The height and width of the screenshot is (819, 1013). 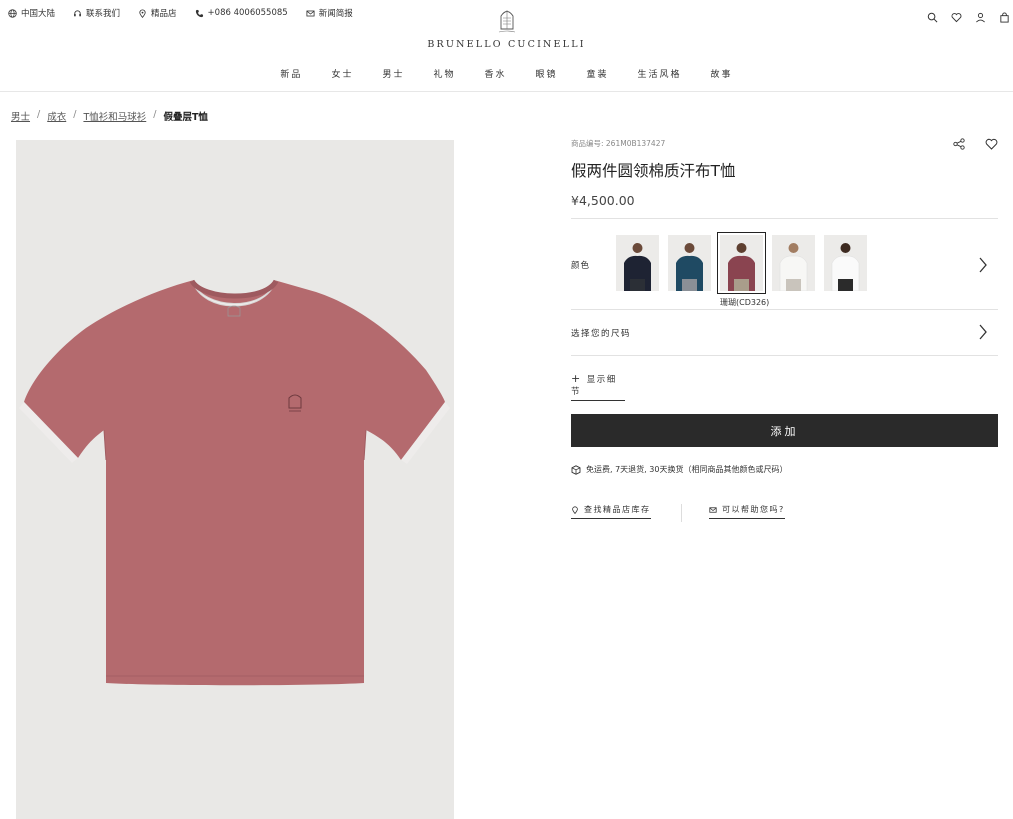 I want to click on product-title: 假两件圆领棉质汗布T恤, so click(x=653, y=171).